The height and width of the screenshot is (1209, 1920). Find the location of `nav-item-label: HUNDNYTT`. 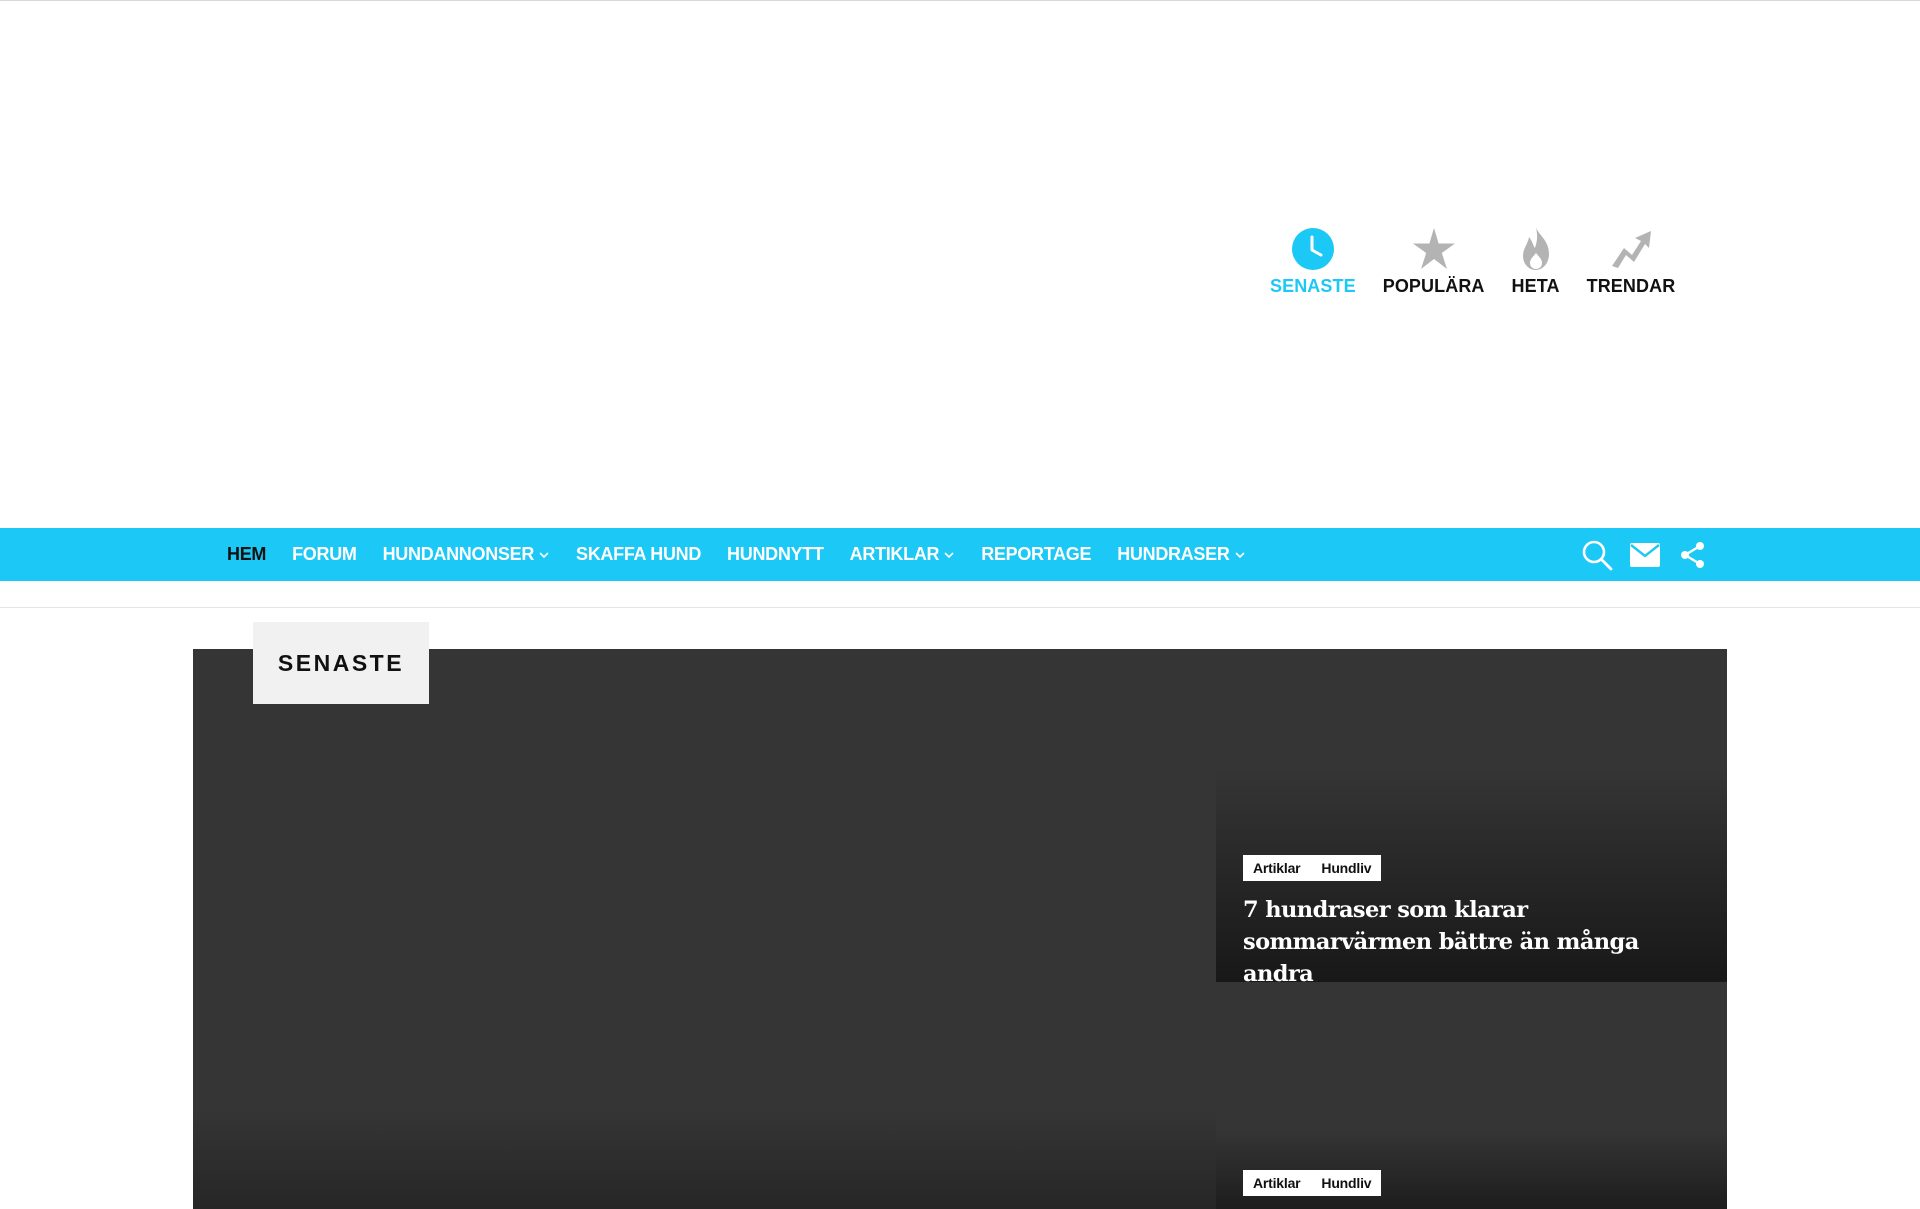

nav-item-label: HUNDNYTT is located at coordinates (775, 554).